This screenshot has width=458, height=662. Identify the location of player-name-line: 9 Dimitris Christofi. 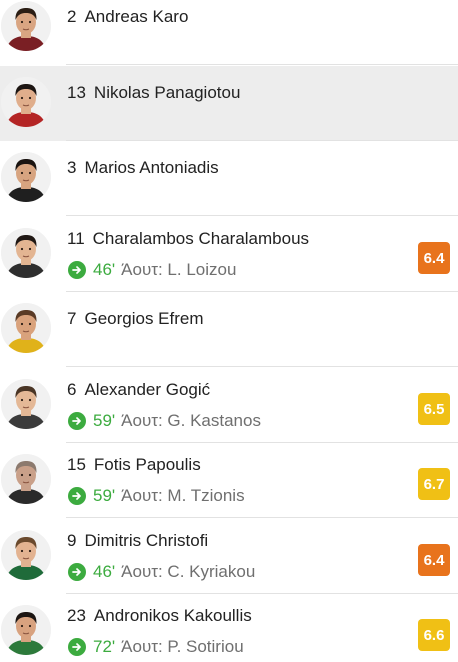
(137, 541).